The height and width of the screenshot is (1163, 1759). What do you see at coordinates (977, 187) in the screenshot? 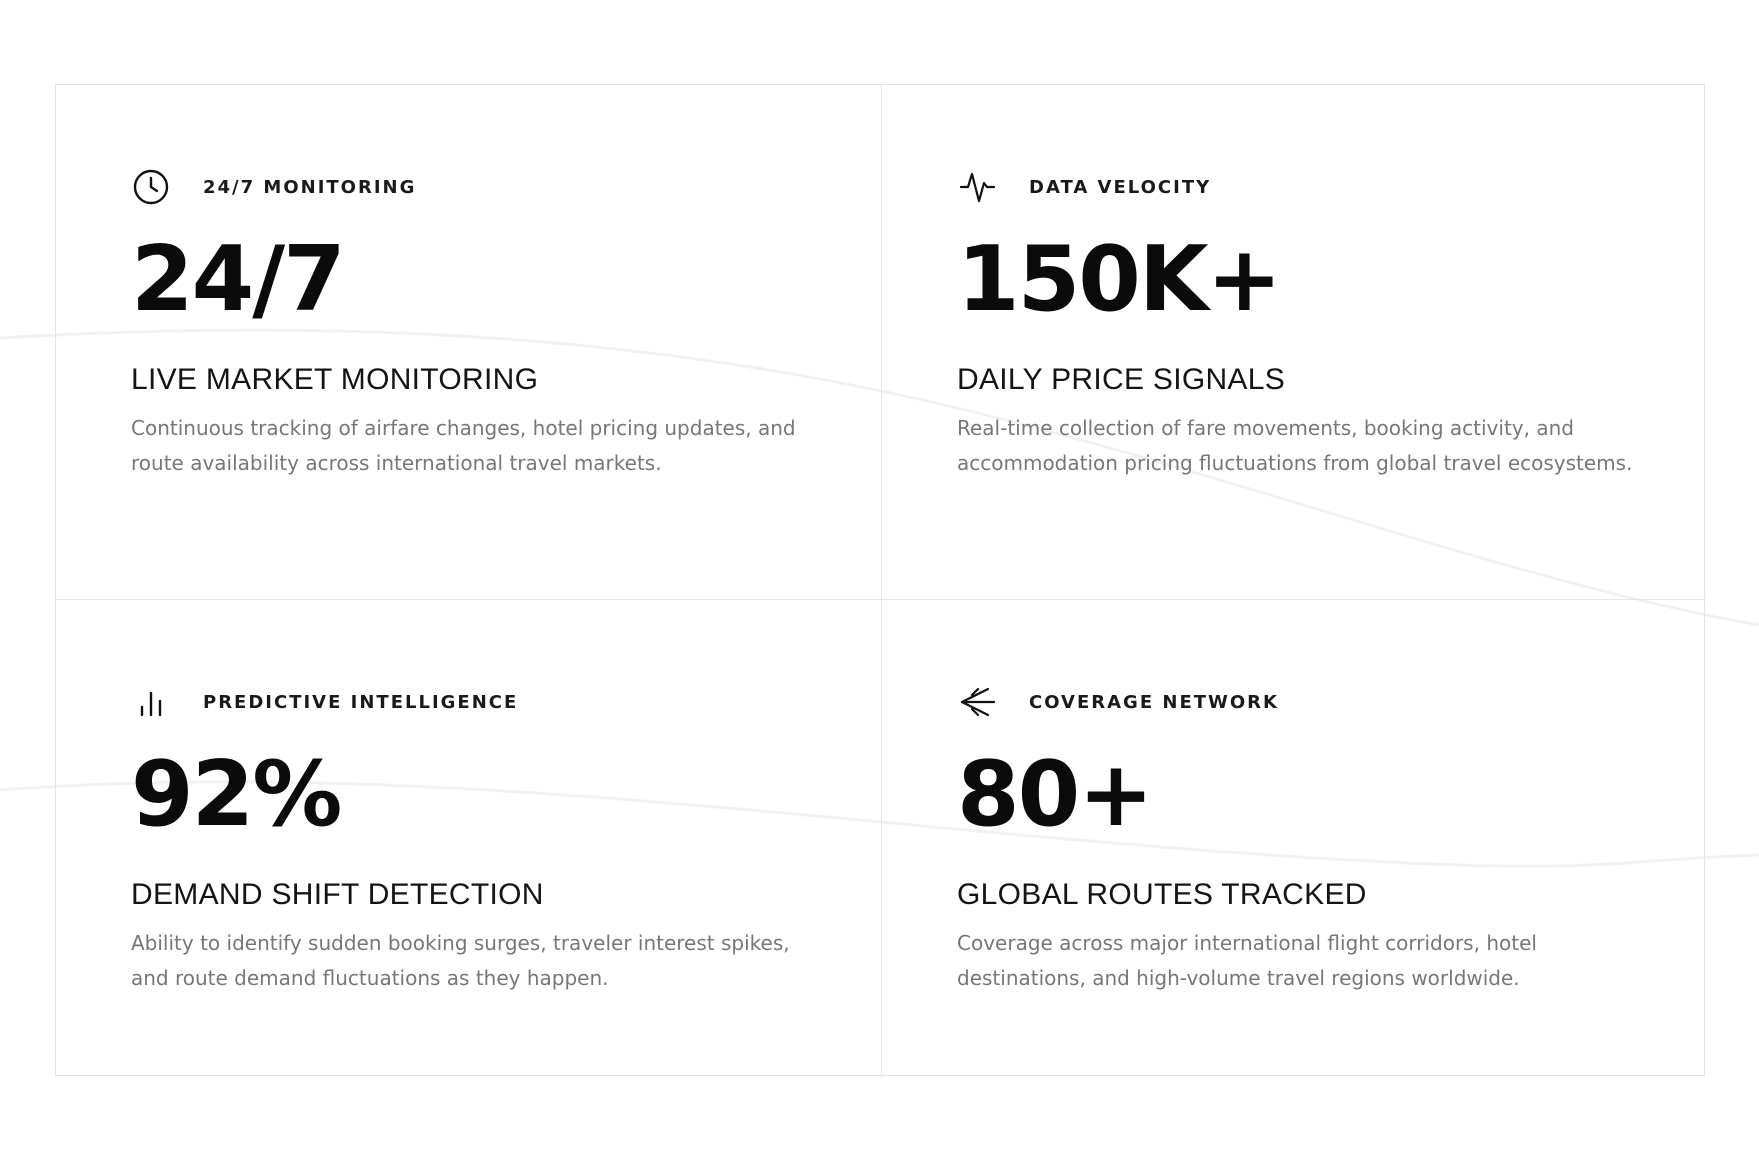
I see `pulse-icon` at bounding box center [977, 187].